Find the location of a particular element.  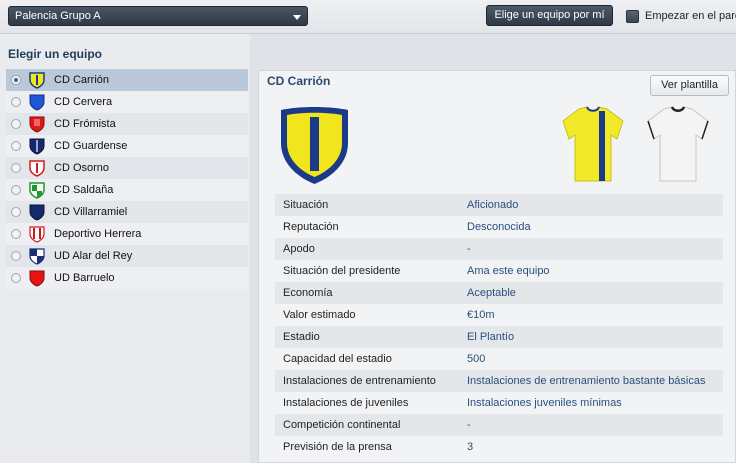

info-key: Apodo is located at coordinates (299, 249).